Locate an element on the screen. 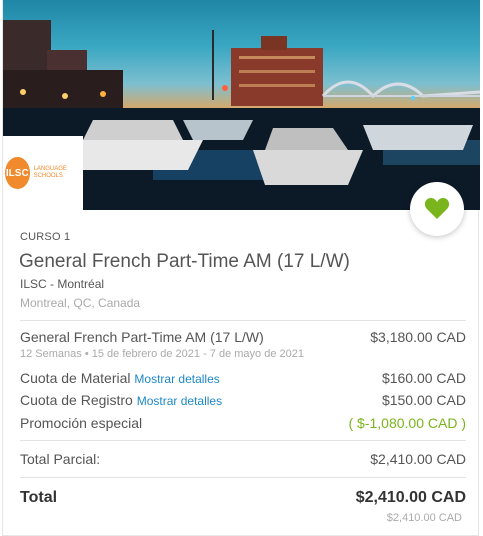 The width and height of the screenshot is (483, 536). registration-fee-price: $150.00 CAD is located at coordinates (423, 400).